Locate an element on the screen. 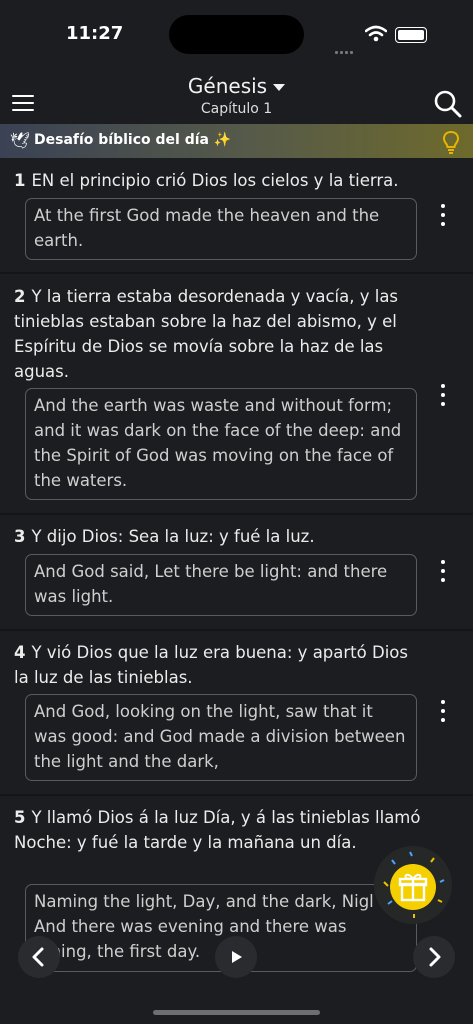 The height and width of the screenshot is (1024, 473). gift-button is located at coordinates (413, 885).